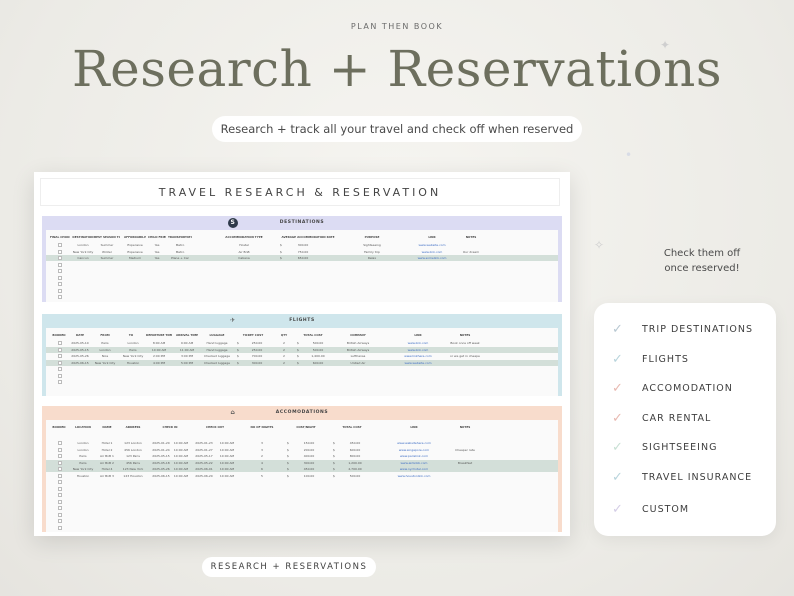  I want to click on flights-column-header: DATE, so click(80, 335).